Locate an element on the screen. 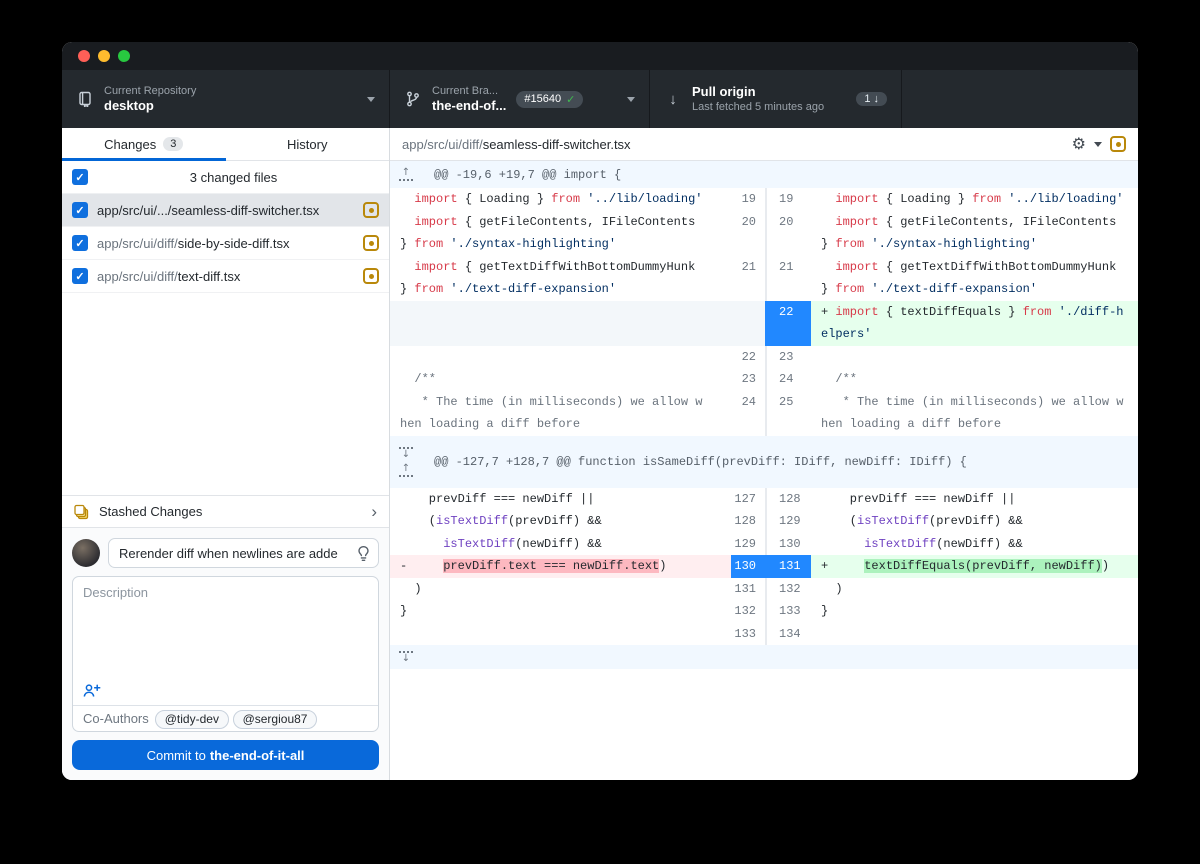  close-window-button is located at coordinates (84, 56).